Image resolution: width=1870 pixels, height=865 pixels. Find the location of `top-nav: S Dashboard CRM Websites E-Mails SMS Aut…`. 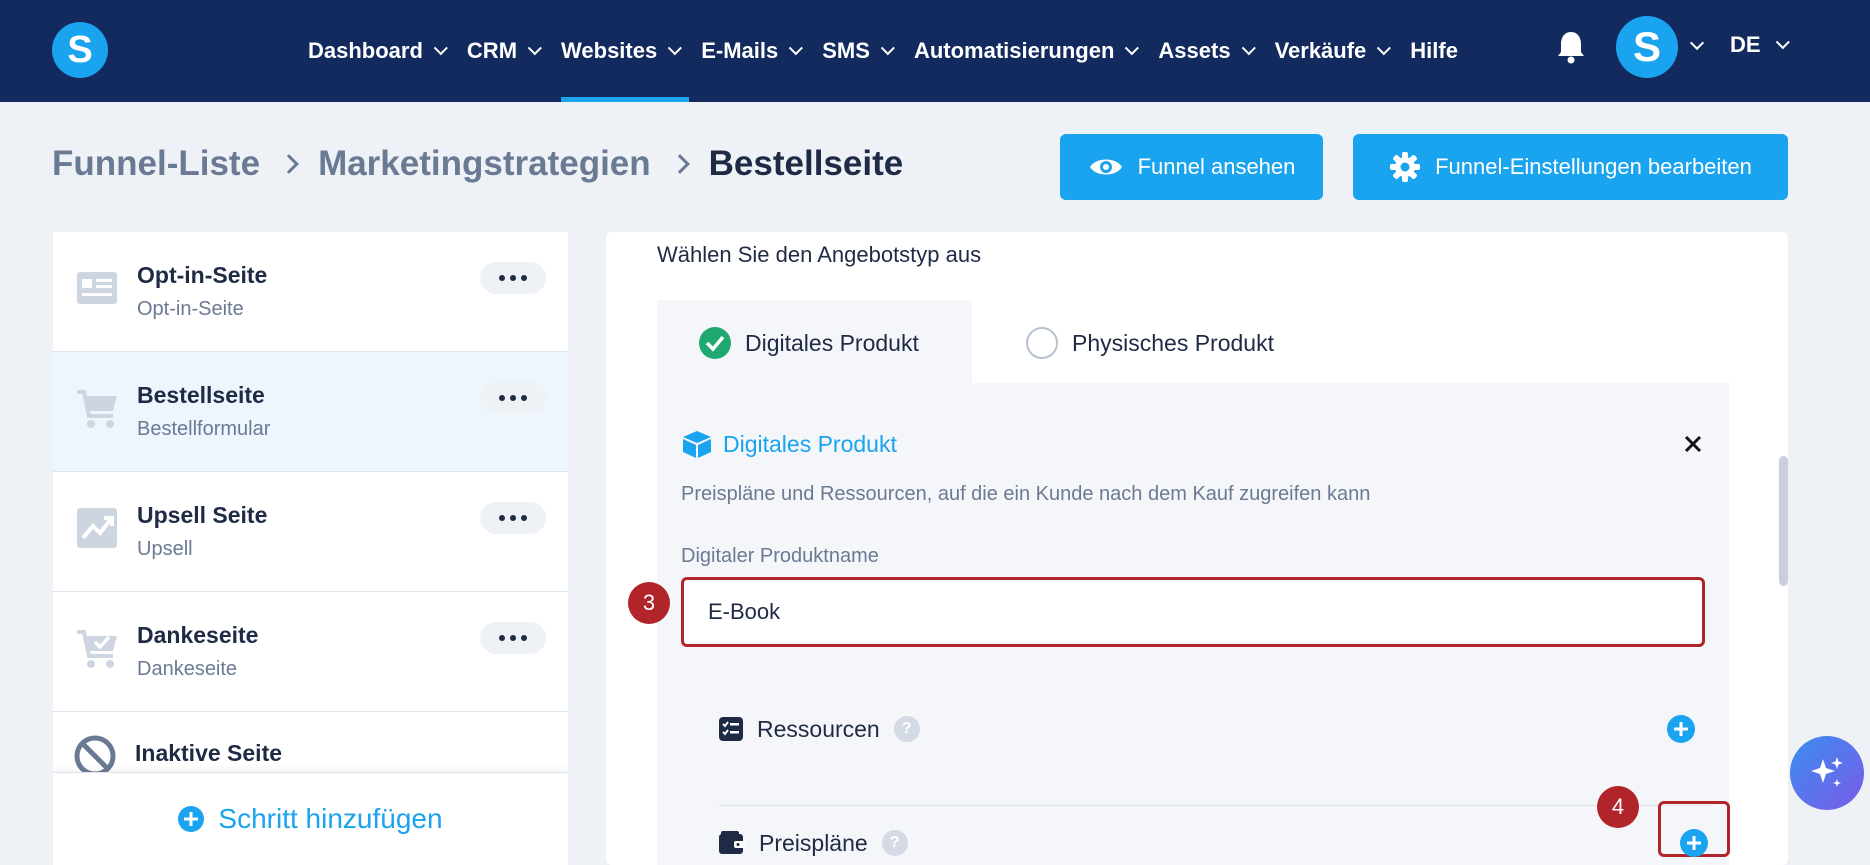

top-nav: S Dashboard CRM Websites E-Mails SMS Aut… is located at coordinates (935, 51).